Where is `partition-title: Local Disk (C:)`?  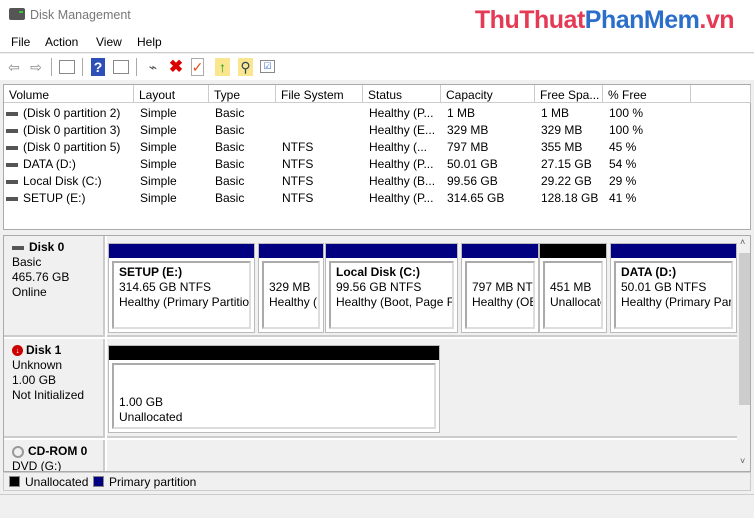 partition-title: Local Disk (C:) is located at coordinates (378, 272).